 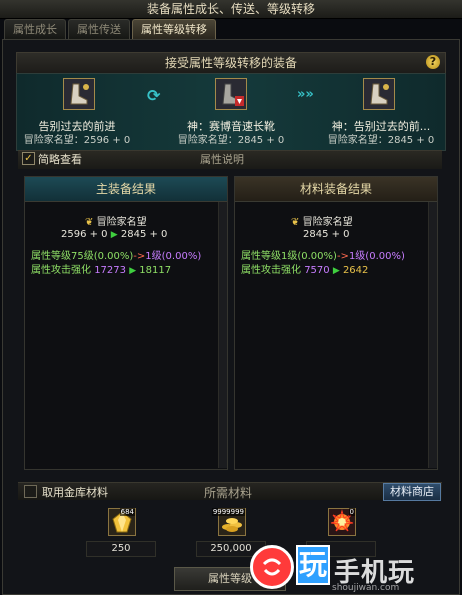 I want to click on brief-view-label: 简略查看, so click(x=60, y=159).